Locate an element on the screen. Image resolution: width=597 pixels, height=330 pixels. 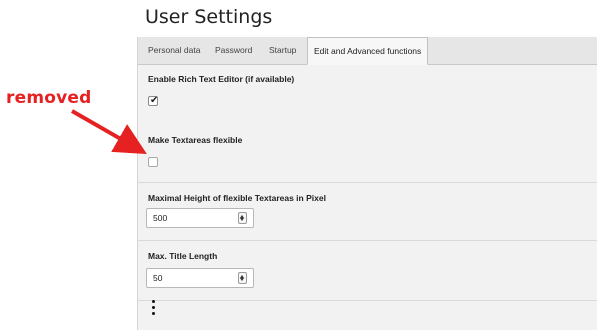
annotation-arrow-icon is located at coordinates (109, 131).